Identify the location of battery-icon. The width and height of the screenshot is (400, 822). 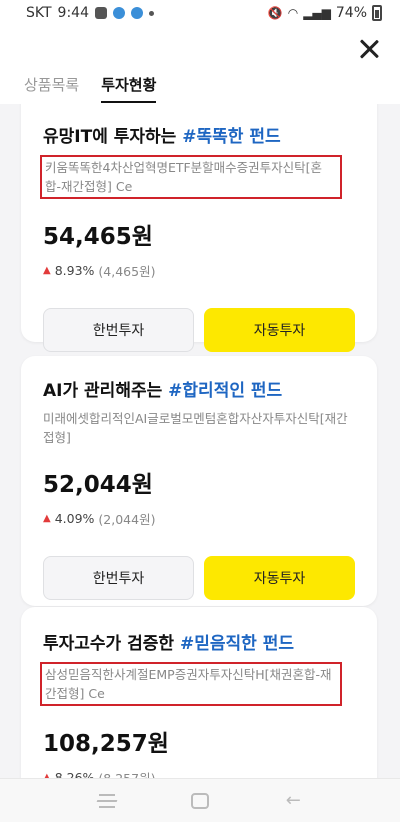
(377, 13).